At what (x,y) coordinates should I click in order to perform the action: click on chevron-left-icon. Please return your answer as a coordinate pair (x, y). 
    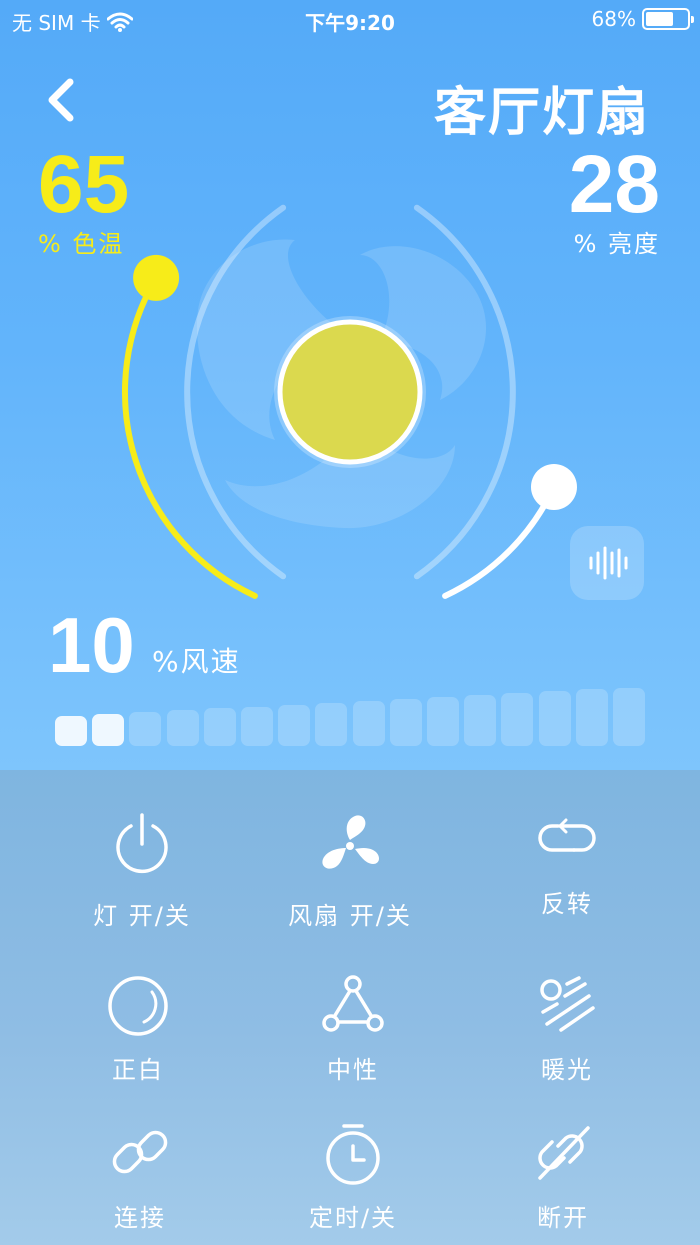
    Looking at the image, I should click on (61, 100).